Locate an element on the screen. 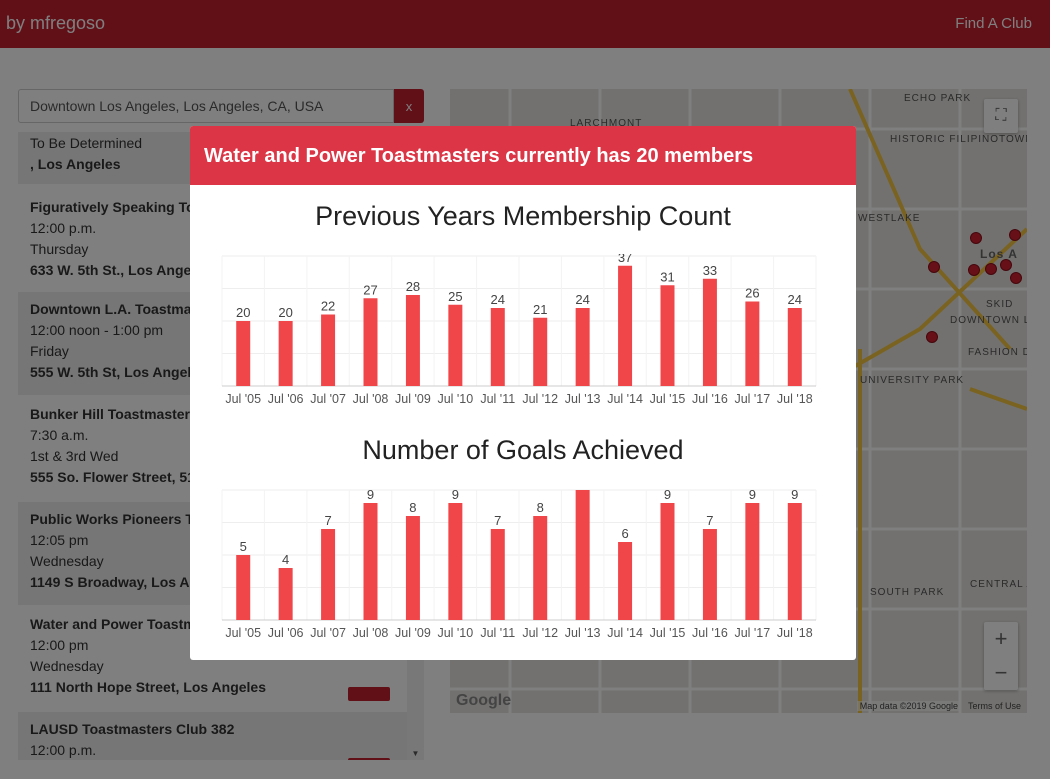  data-label: 10 is located at coordinates (582, 488).